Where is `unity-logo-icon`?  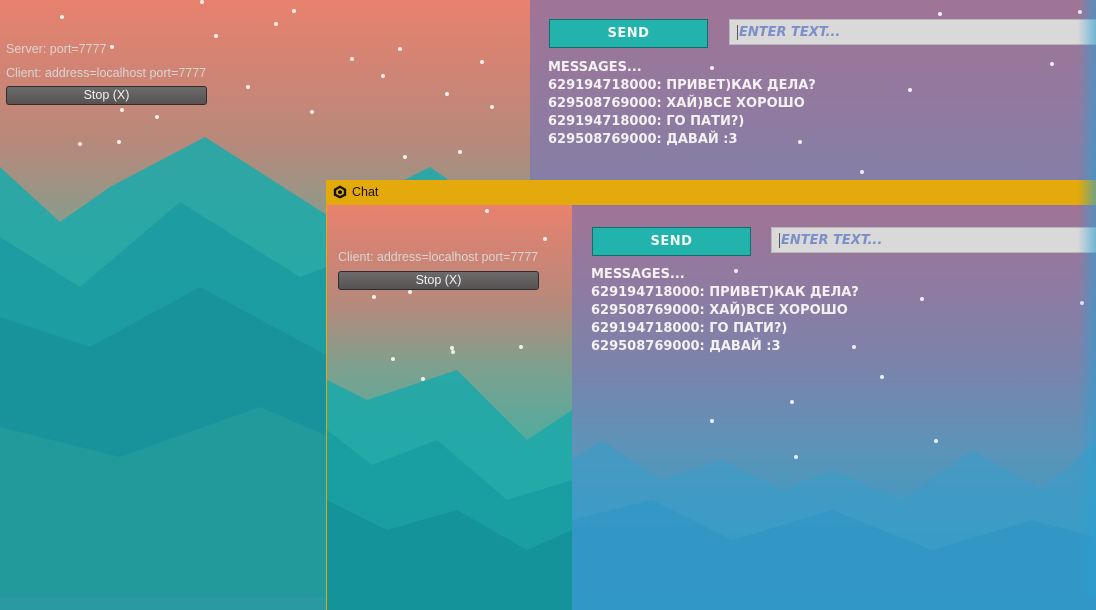
unity-logo-icon is located at coordinates (340, 192).